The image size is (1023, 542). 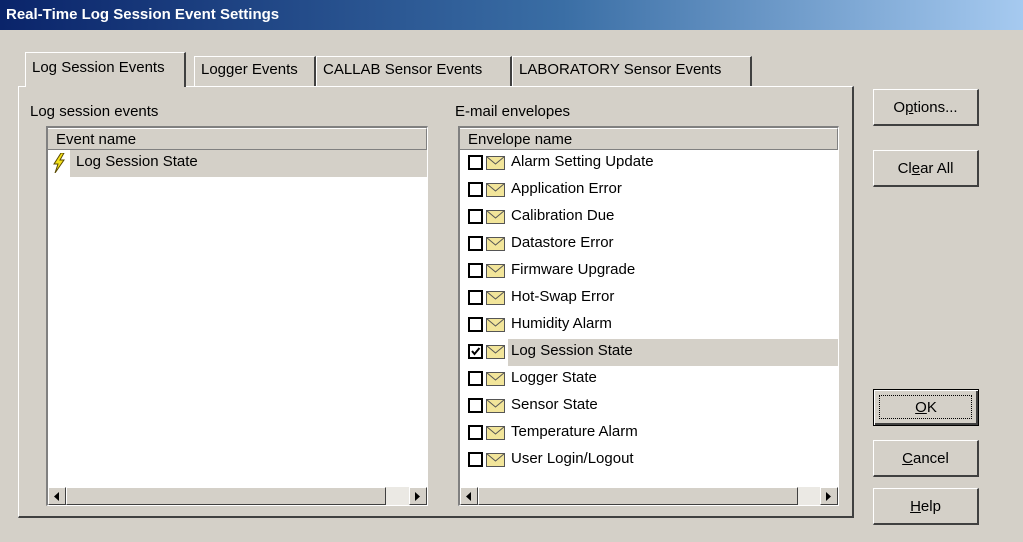 What do you see at coordinates (649, 190) in the screenshot?
I see `envelope-row: Application Error` at bounding box center [649, 190].